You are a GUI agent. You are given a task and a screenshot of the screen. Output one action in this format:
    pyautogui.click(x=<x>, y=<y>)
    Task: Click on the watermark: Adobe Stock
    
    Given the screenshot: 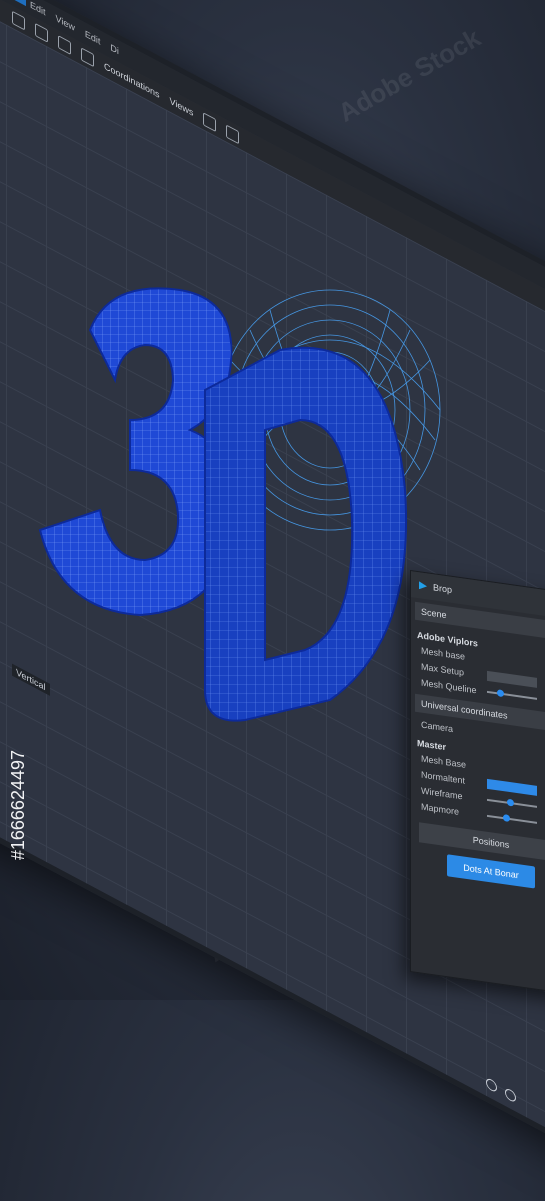 What is the action you would take?
    pyautogui.click(x=409, y=75)
    